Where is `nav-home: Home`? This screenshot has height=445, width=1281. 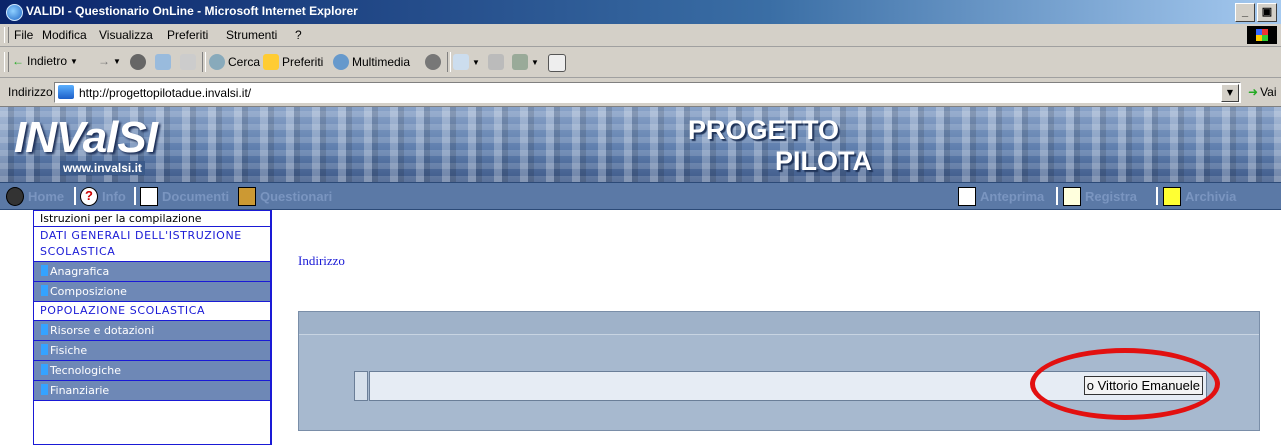 nav-home: Home is located at coordinates (35, 196).